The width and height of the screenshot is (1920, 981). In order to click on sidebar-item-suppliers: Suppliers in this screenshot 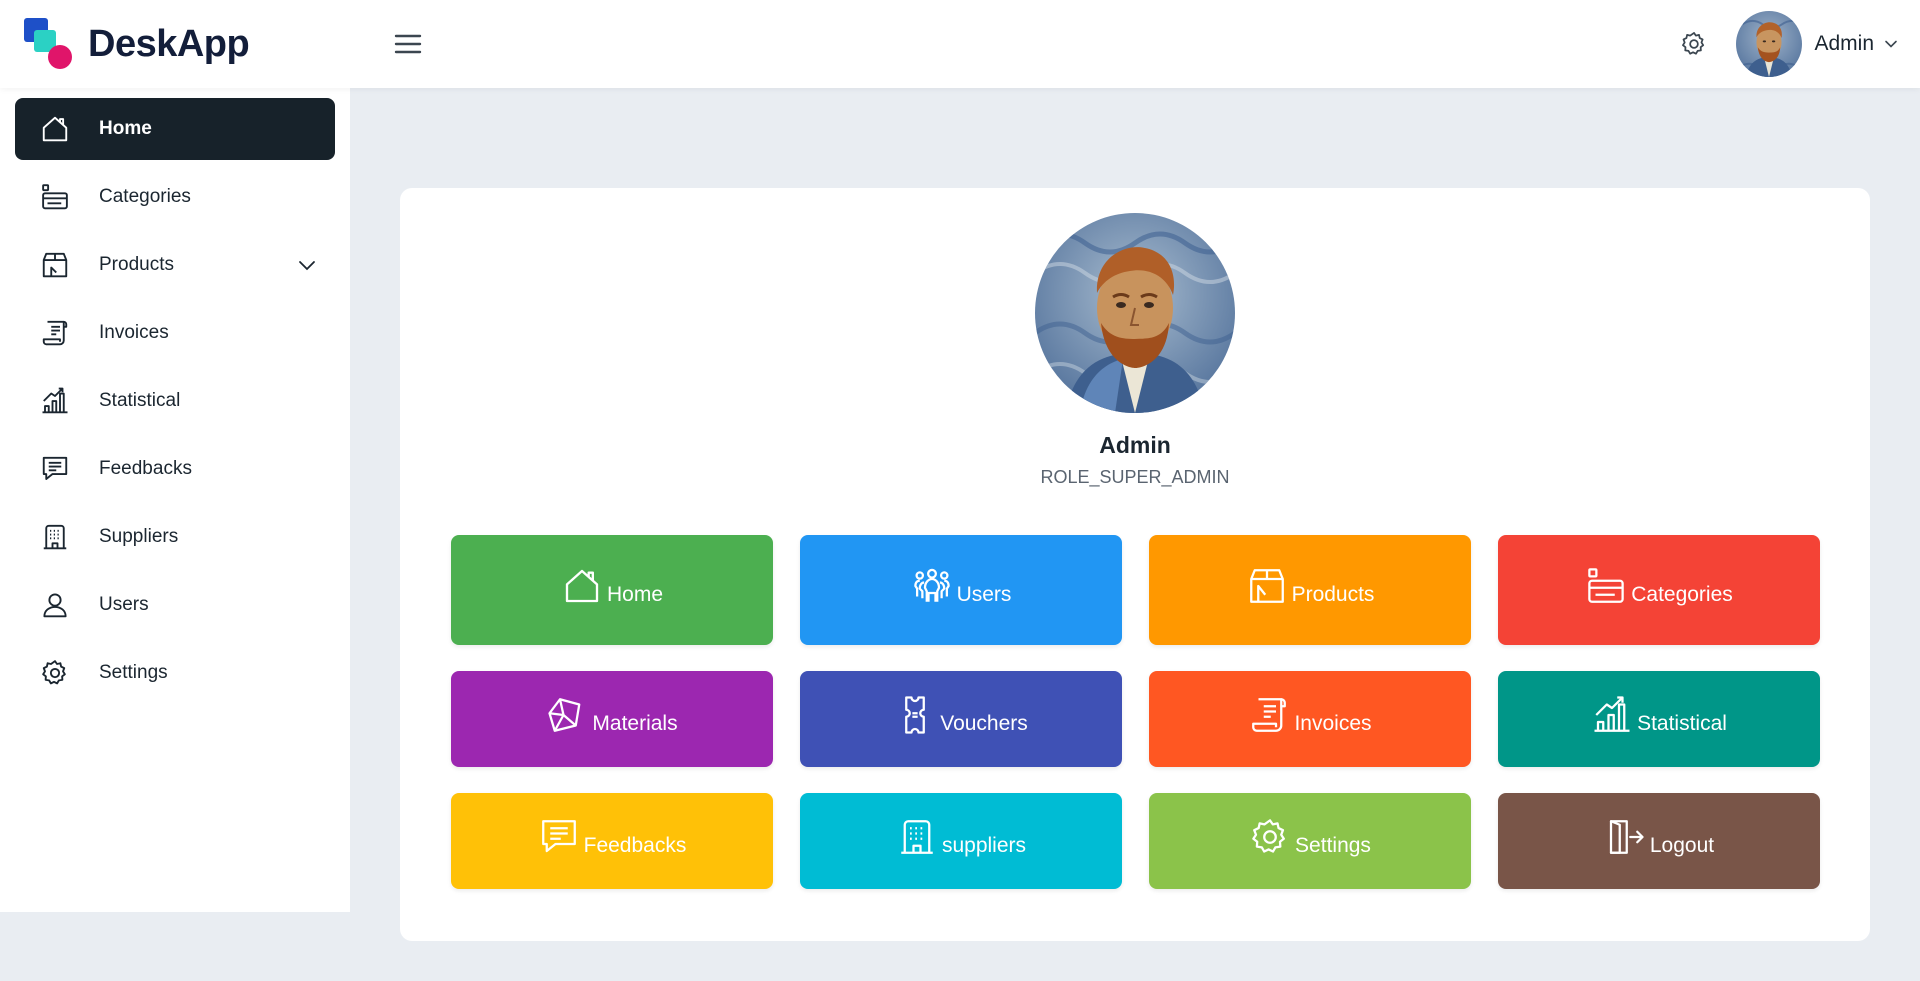, I will do `click(175, 537)`.